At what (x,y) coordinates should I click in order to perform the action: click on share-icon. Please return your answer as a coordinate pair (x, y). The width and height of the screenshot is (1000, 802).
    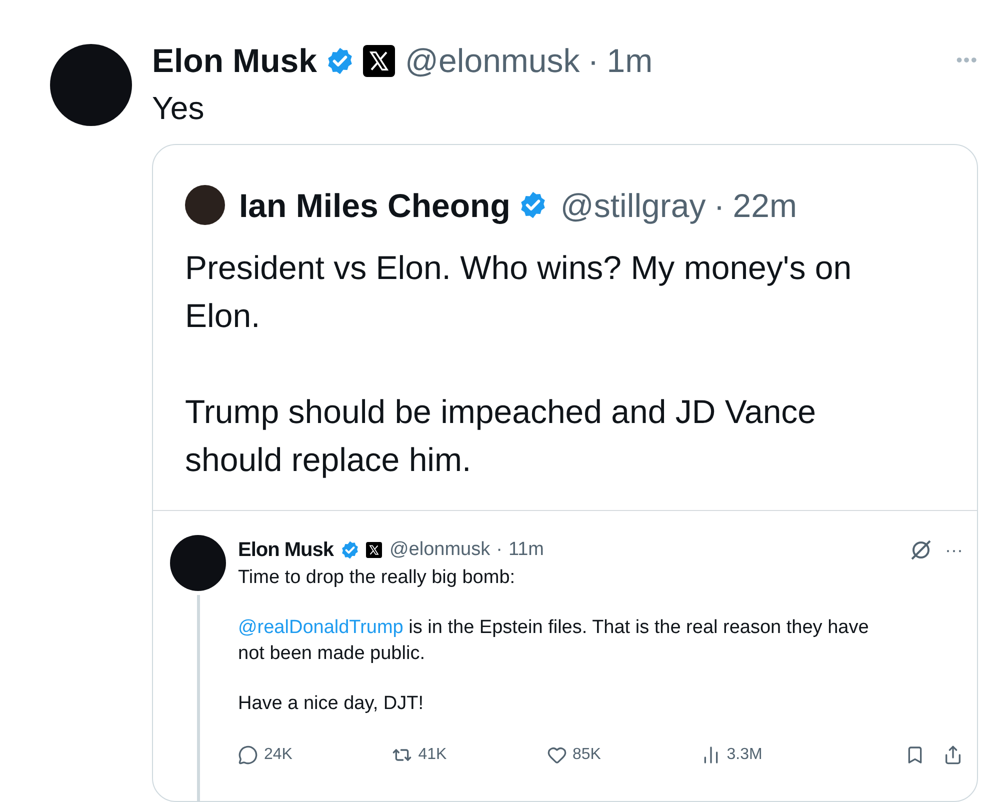
    Looking at the image, I should click on (953, 755).